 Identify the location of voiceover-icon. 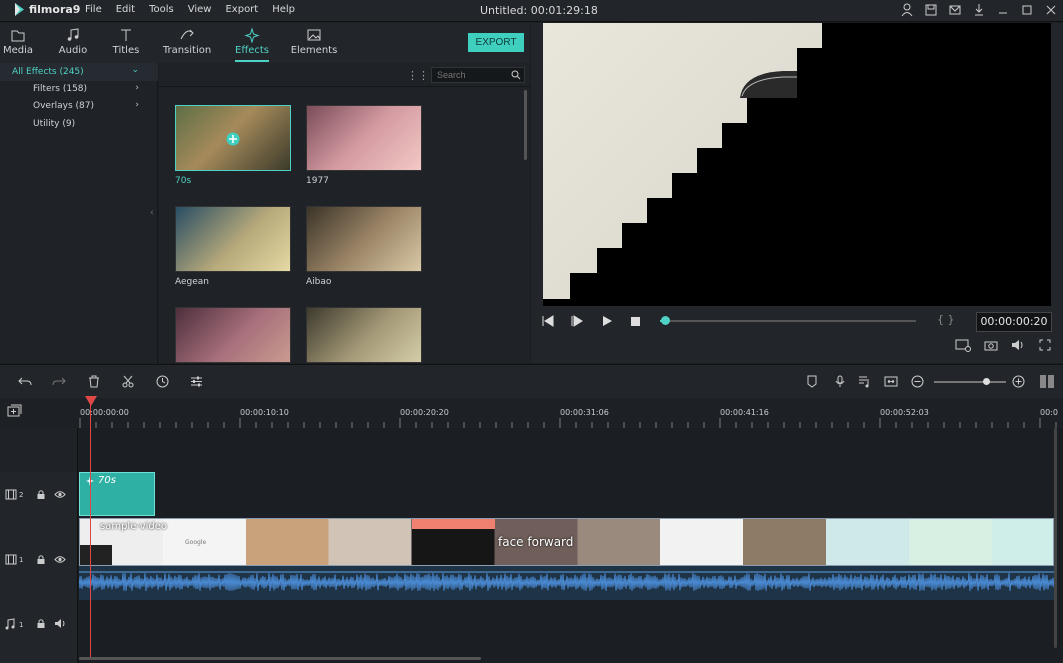
(864, 381).